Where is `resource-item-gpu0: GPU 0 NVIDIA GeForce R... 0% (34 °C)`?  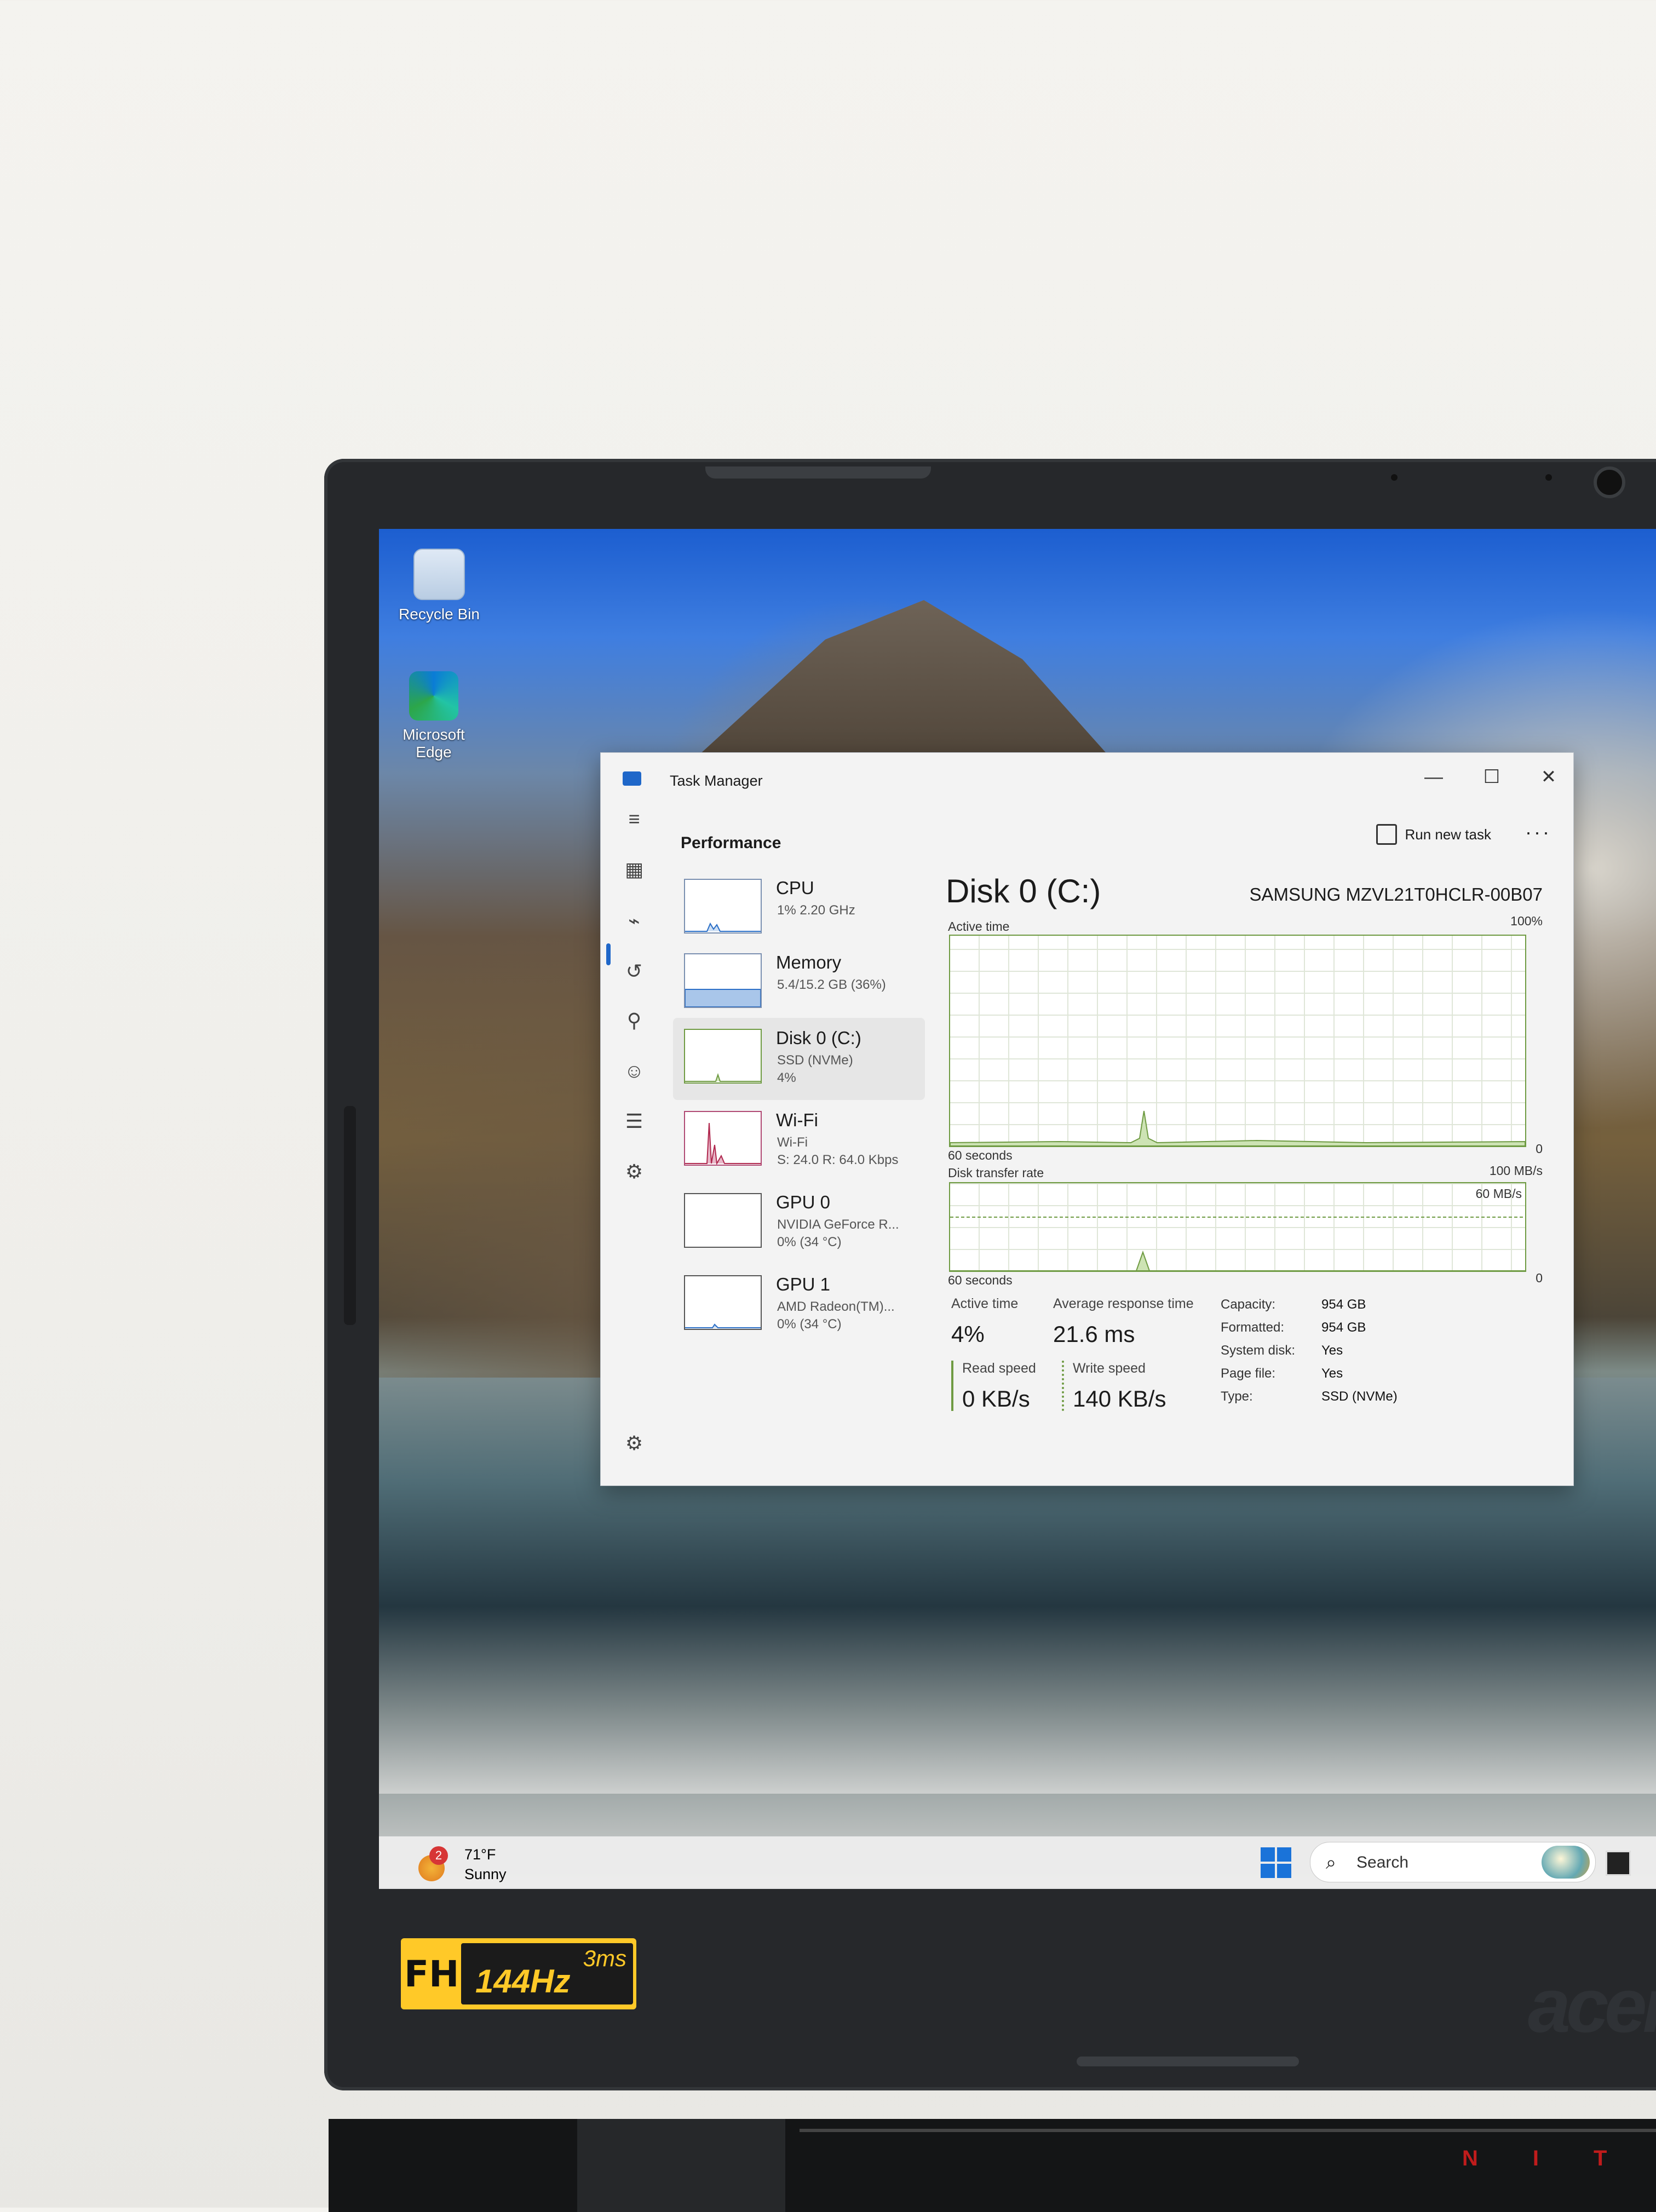
resource-item-gpu0: GPU 0 NVIDIA GeForce R... 0% (34 °C) is located at coordinates (799, 1223).